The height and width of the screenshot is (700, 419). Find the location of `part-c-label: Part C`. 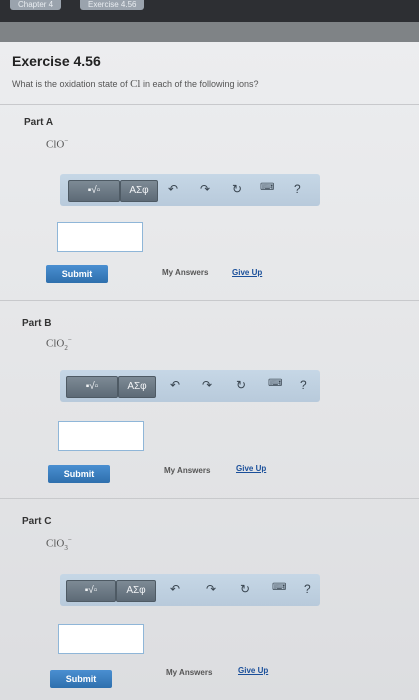

part-c-label: Part C is located at coordinates (37, 521).